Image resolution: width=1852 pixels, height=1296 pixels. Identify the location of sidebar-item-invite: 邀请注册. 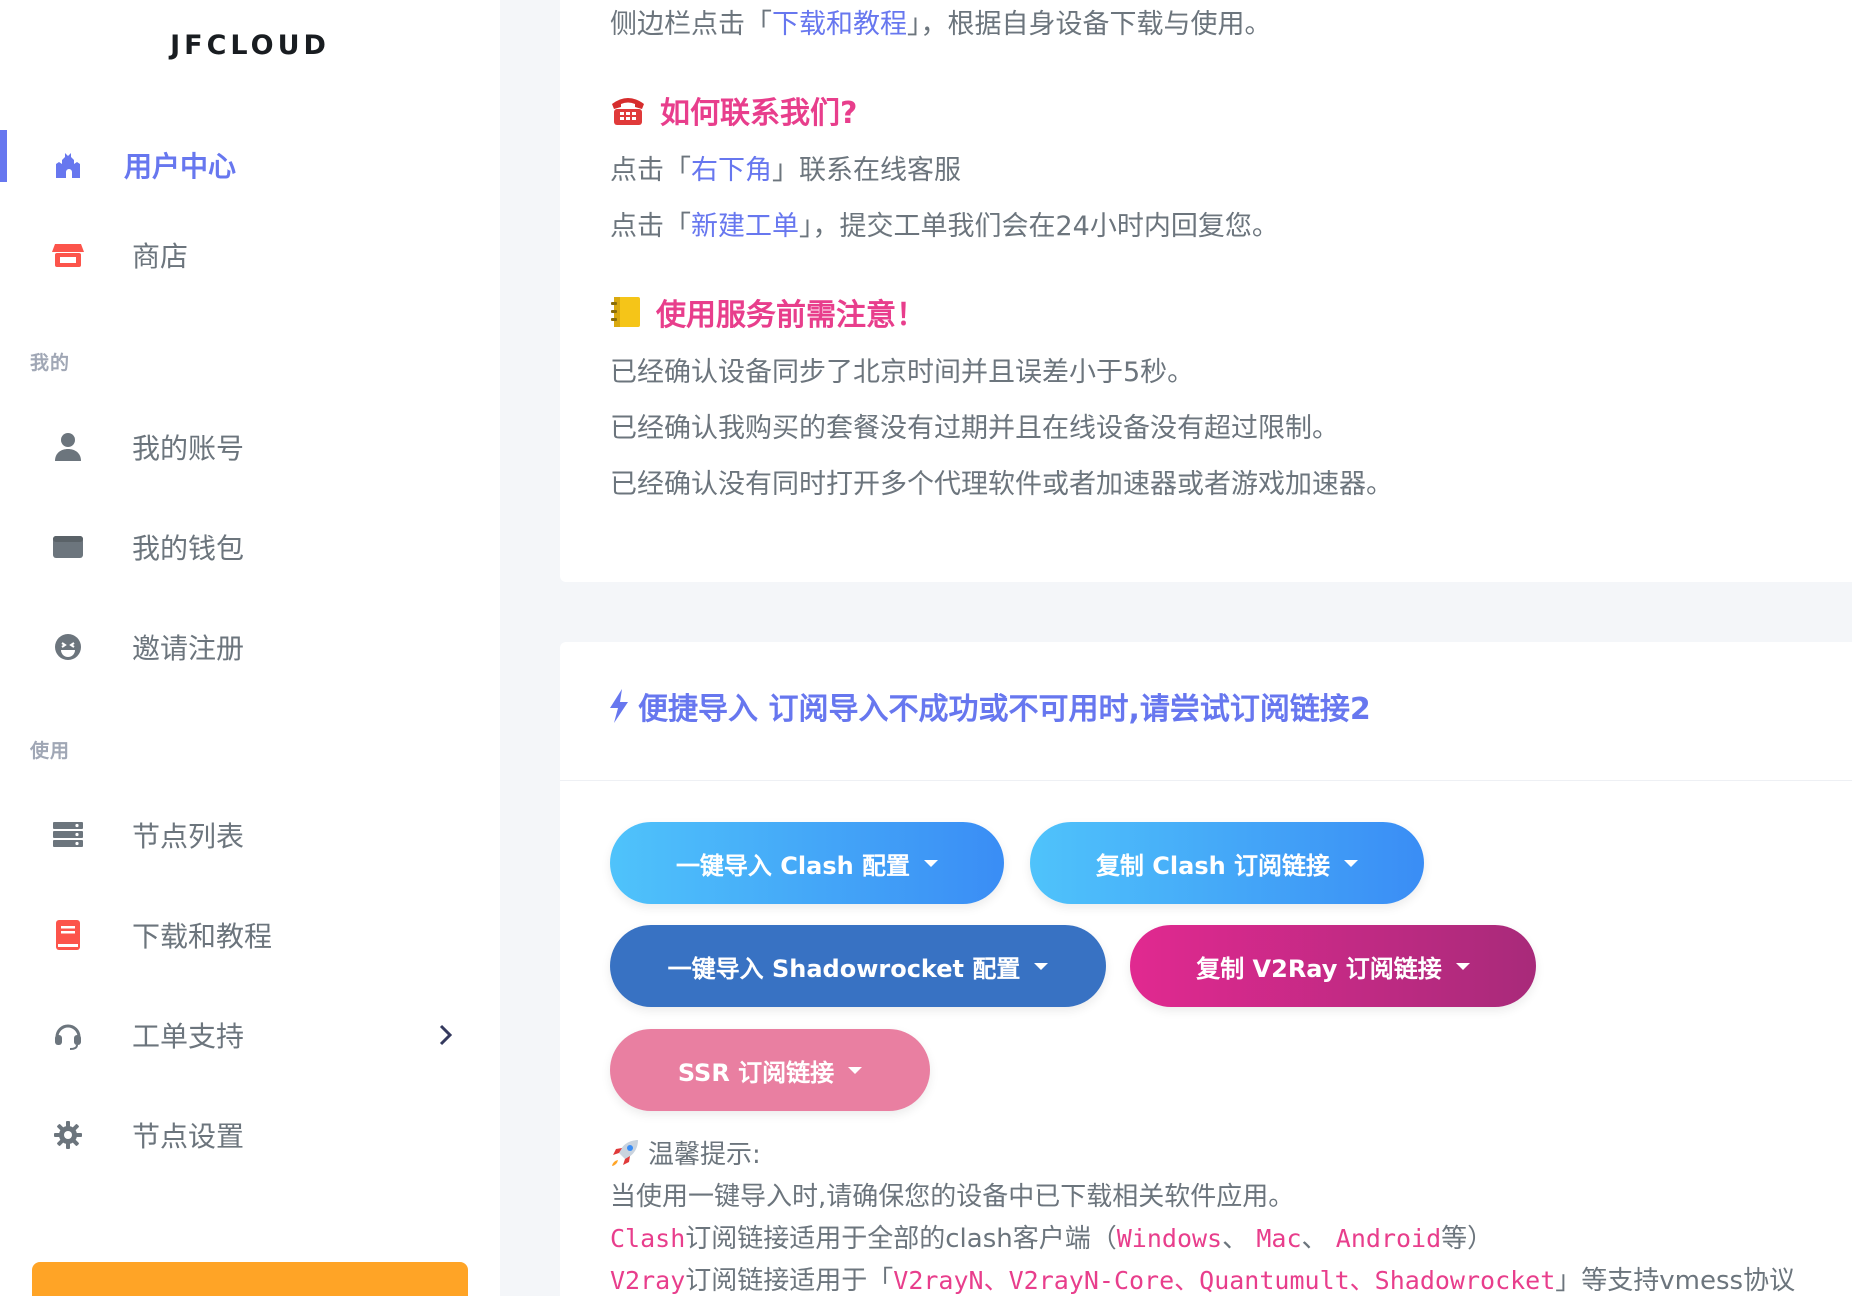
(250, 647).